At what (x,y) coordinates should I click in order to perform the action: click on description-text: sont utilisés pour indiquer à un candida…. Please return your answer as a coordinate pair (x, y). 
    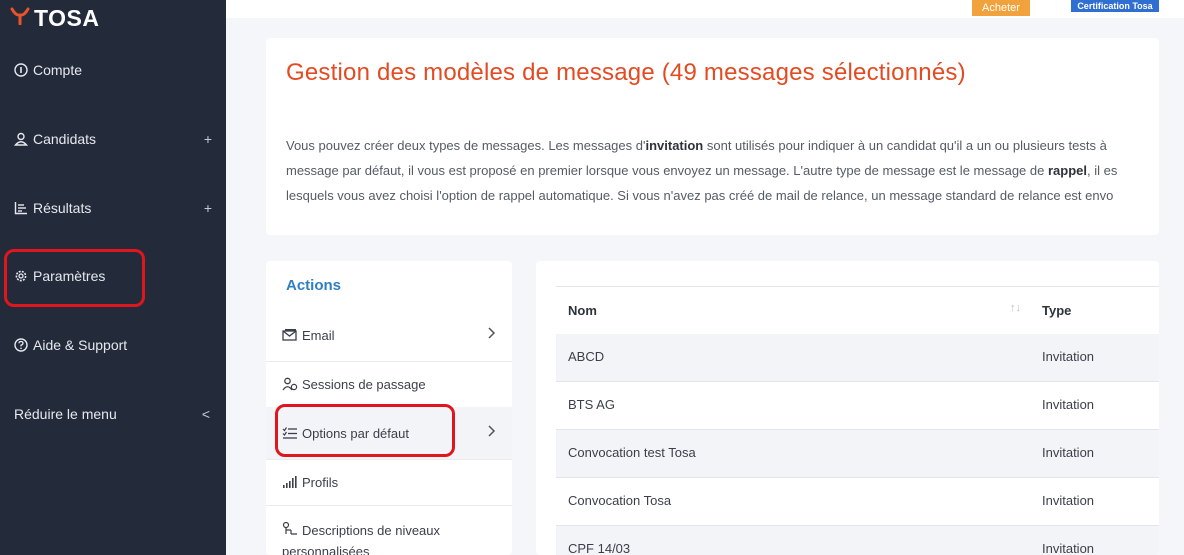
    Looking at the image, I should click on (905, 145).